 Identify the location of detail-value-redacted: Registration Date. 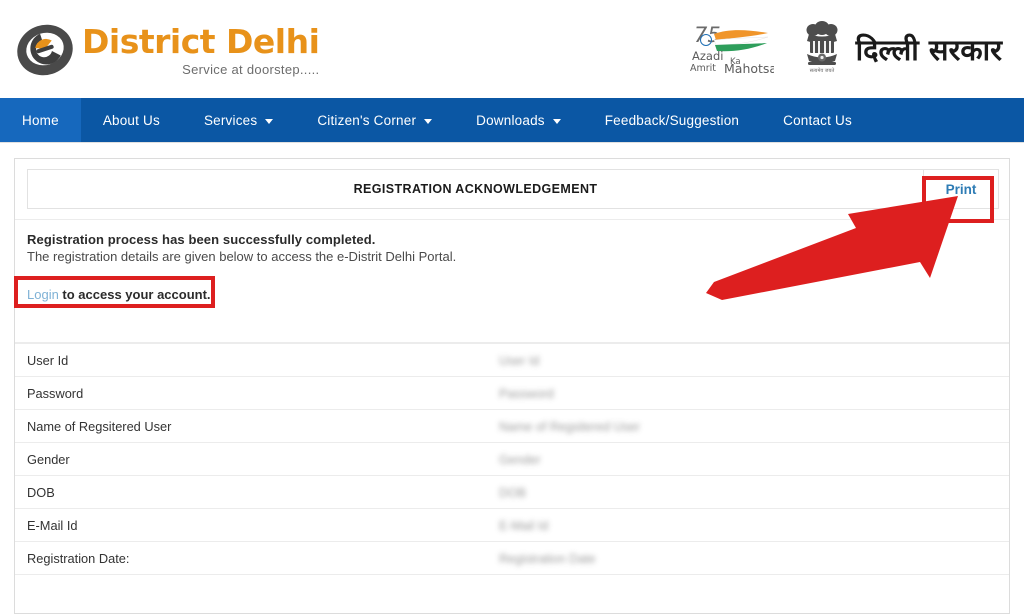
(547, 558).